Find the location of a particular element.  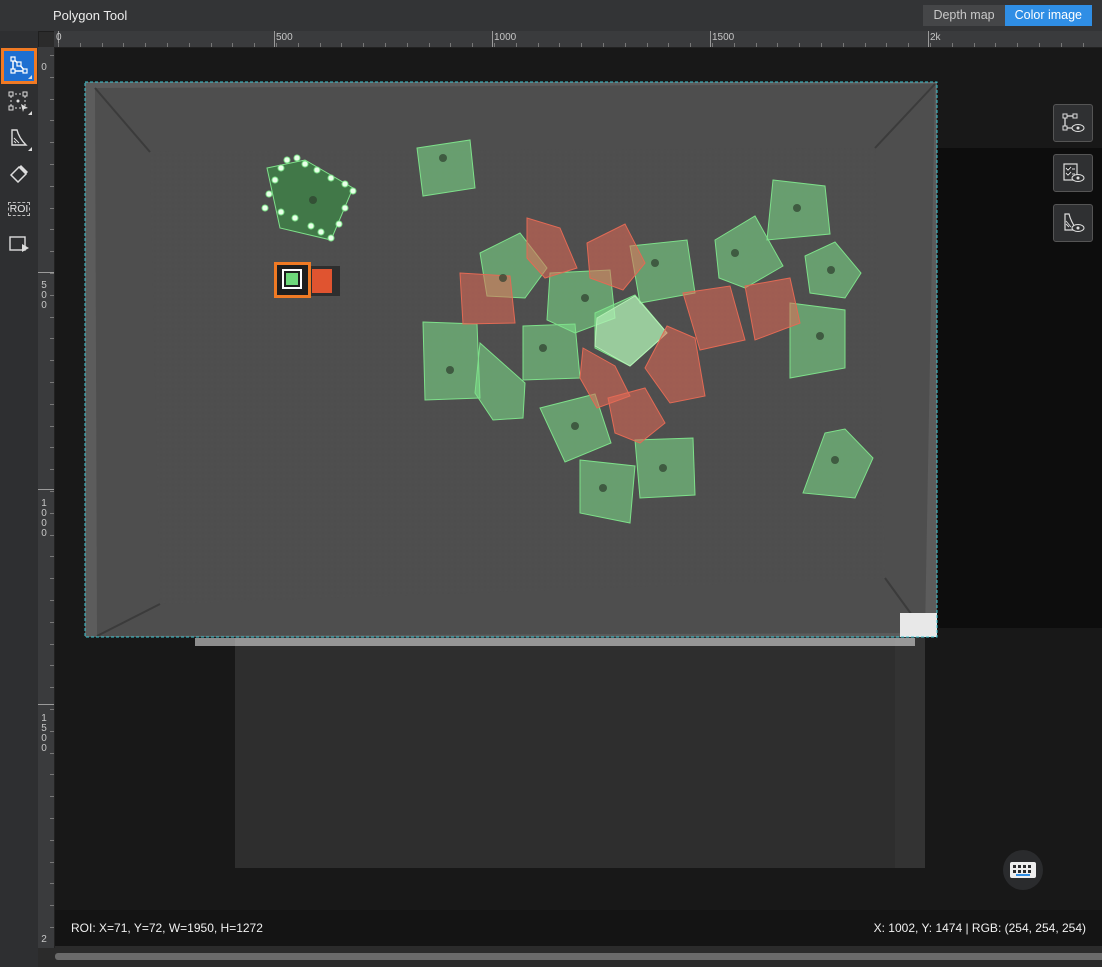

label-selector is located at coordinates (308, 280).